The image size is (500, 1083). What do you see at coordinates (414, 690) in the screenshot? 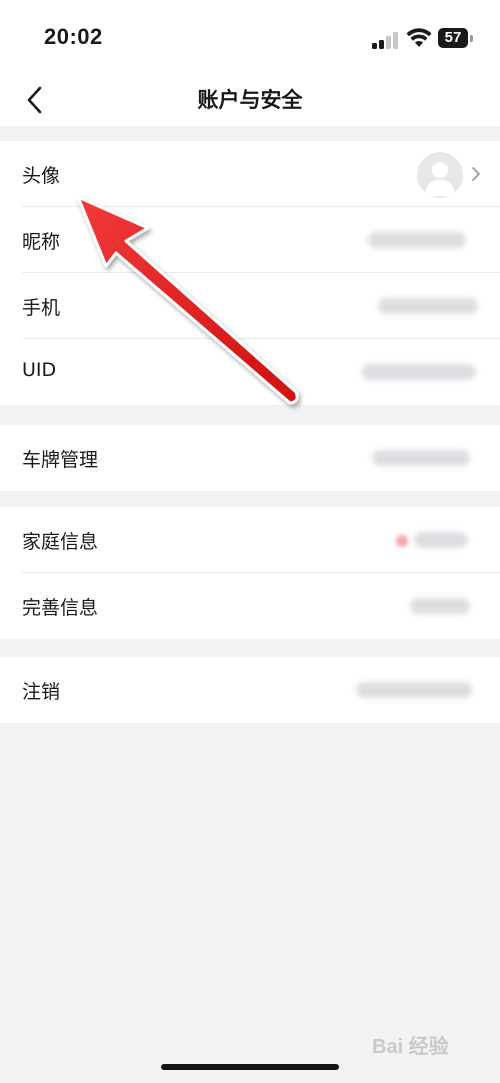
I see `cancel-value-blurred` at bounding box center [414, 690].